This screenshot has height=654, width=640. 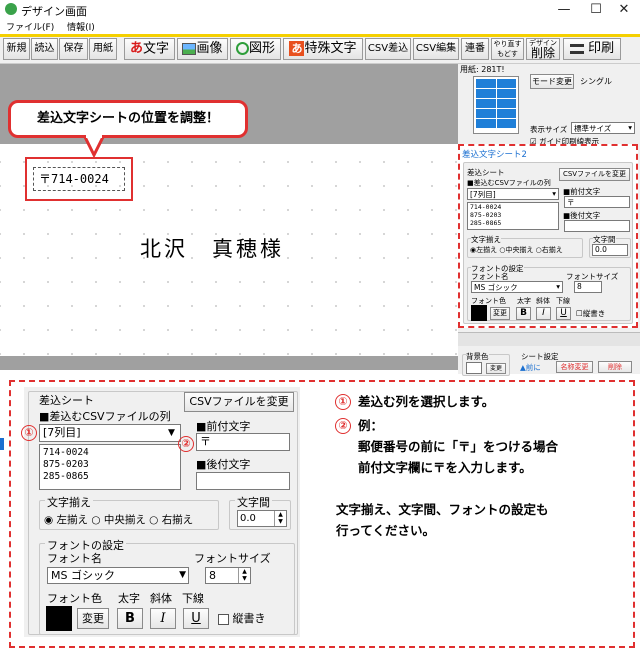 What do you see at coordinates (486, 172) in the screenshot?
I see `sheet-label: 差込シート` at bounding box center [486, 172].